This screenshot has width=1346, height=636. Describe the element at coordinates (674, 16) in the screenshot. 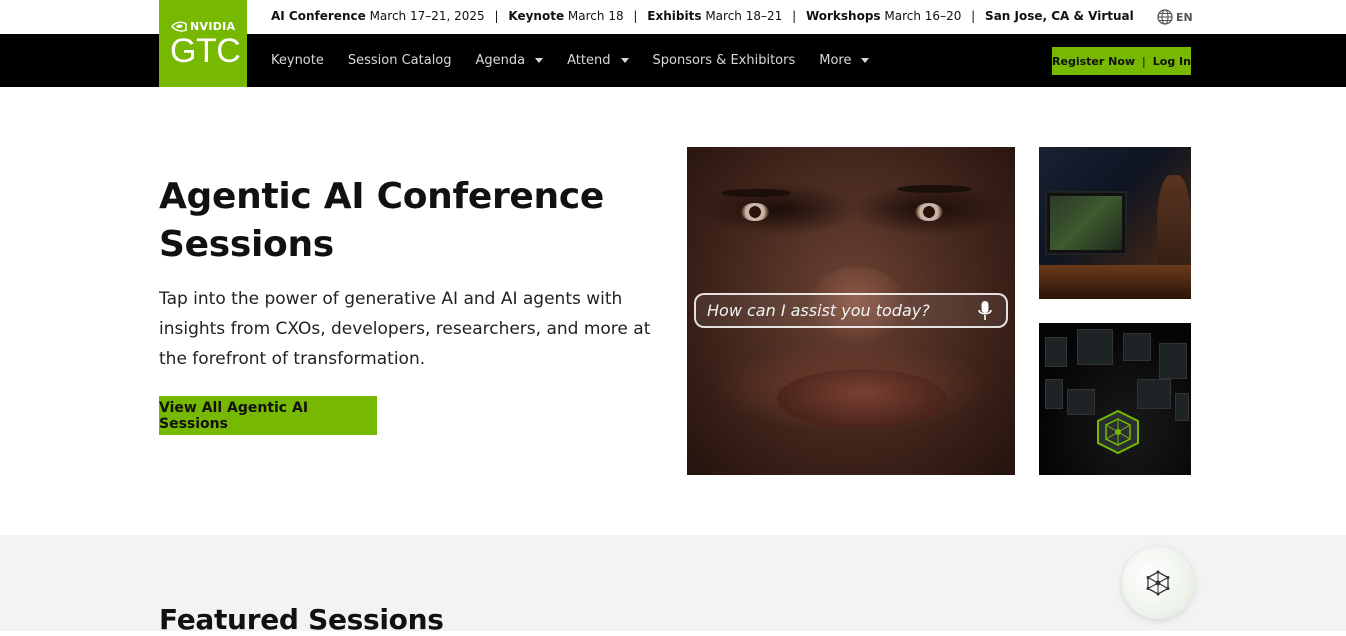

I see `event-label-exhibits: Exhibits` at that location.